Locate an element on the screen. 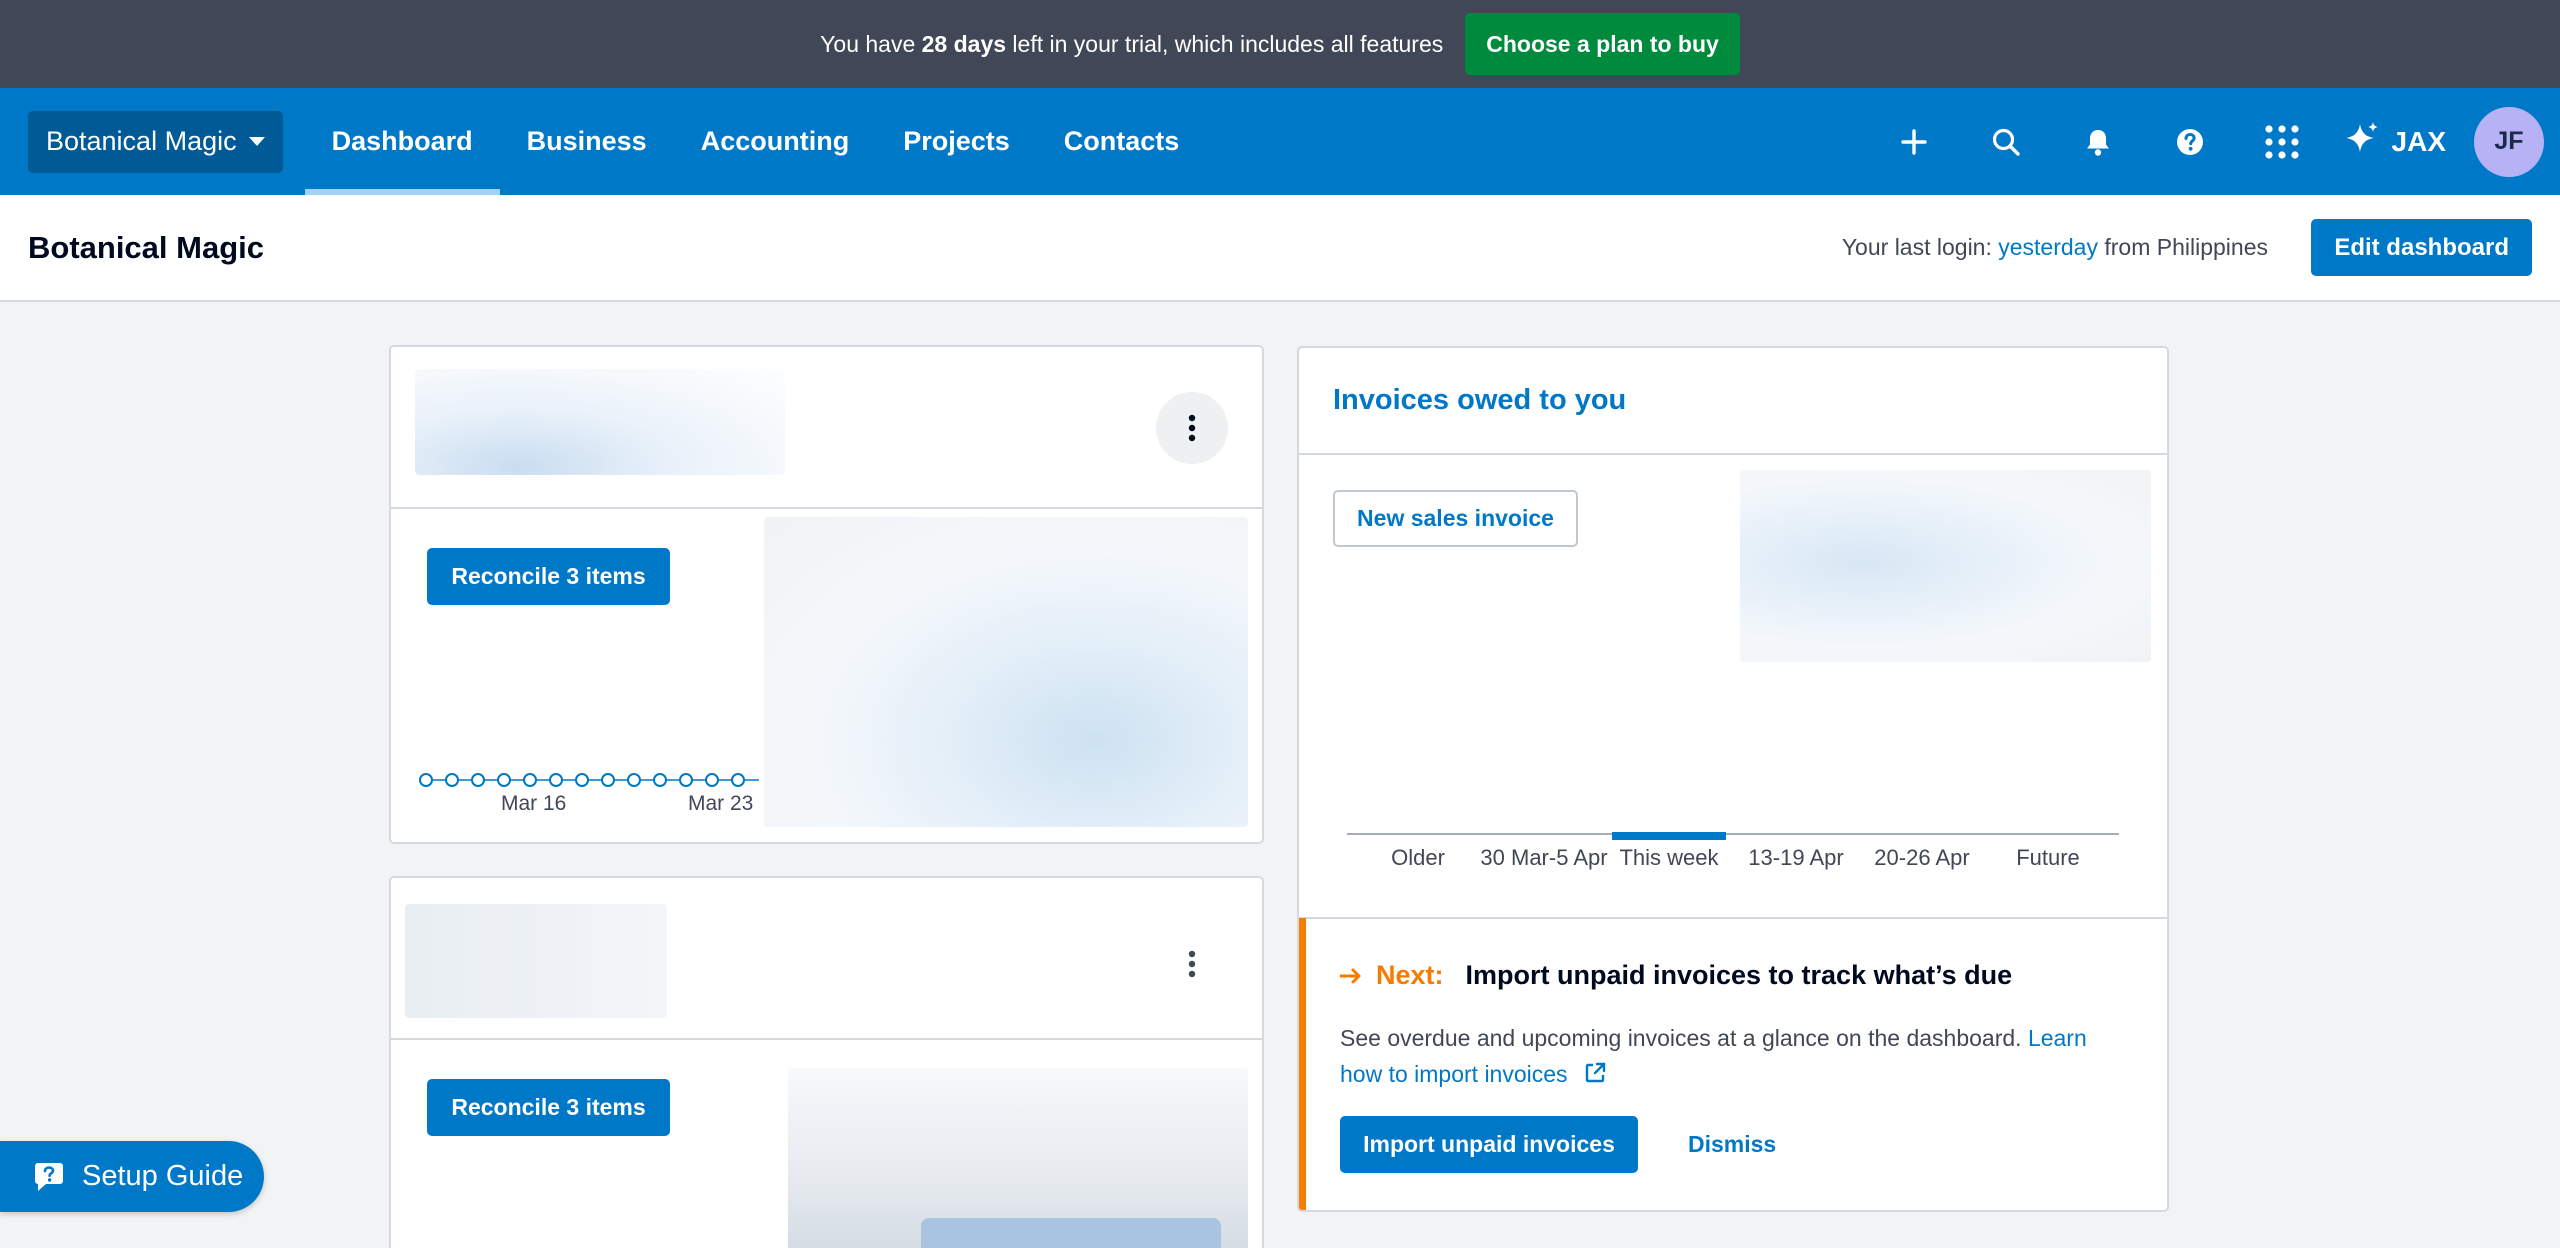 Image resolution: width=2560 pixels, height=1248 pixels. nav-actions: JAX JF is located at coordinates (2206, 141).